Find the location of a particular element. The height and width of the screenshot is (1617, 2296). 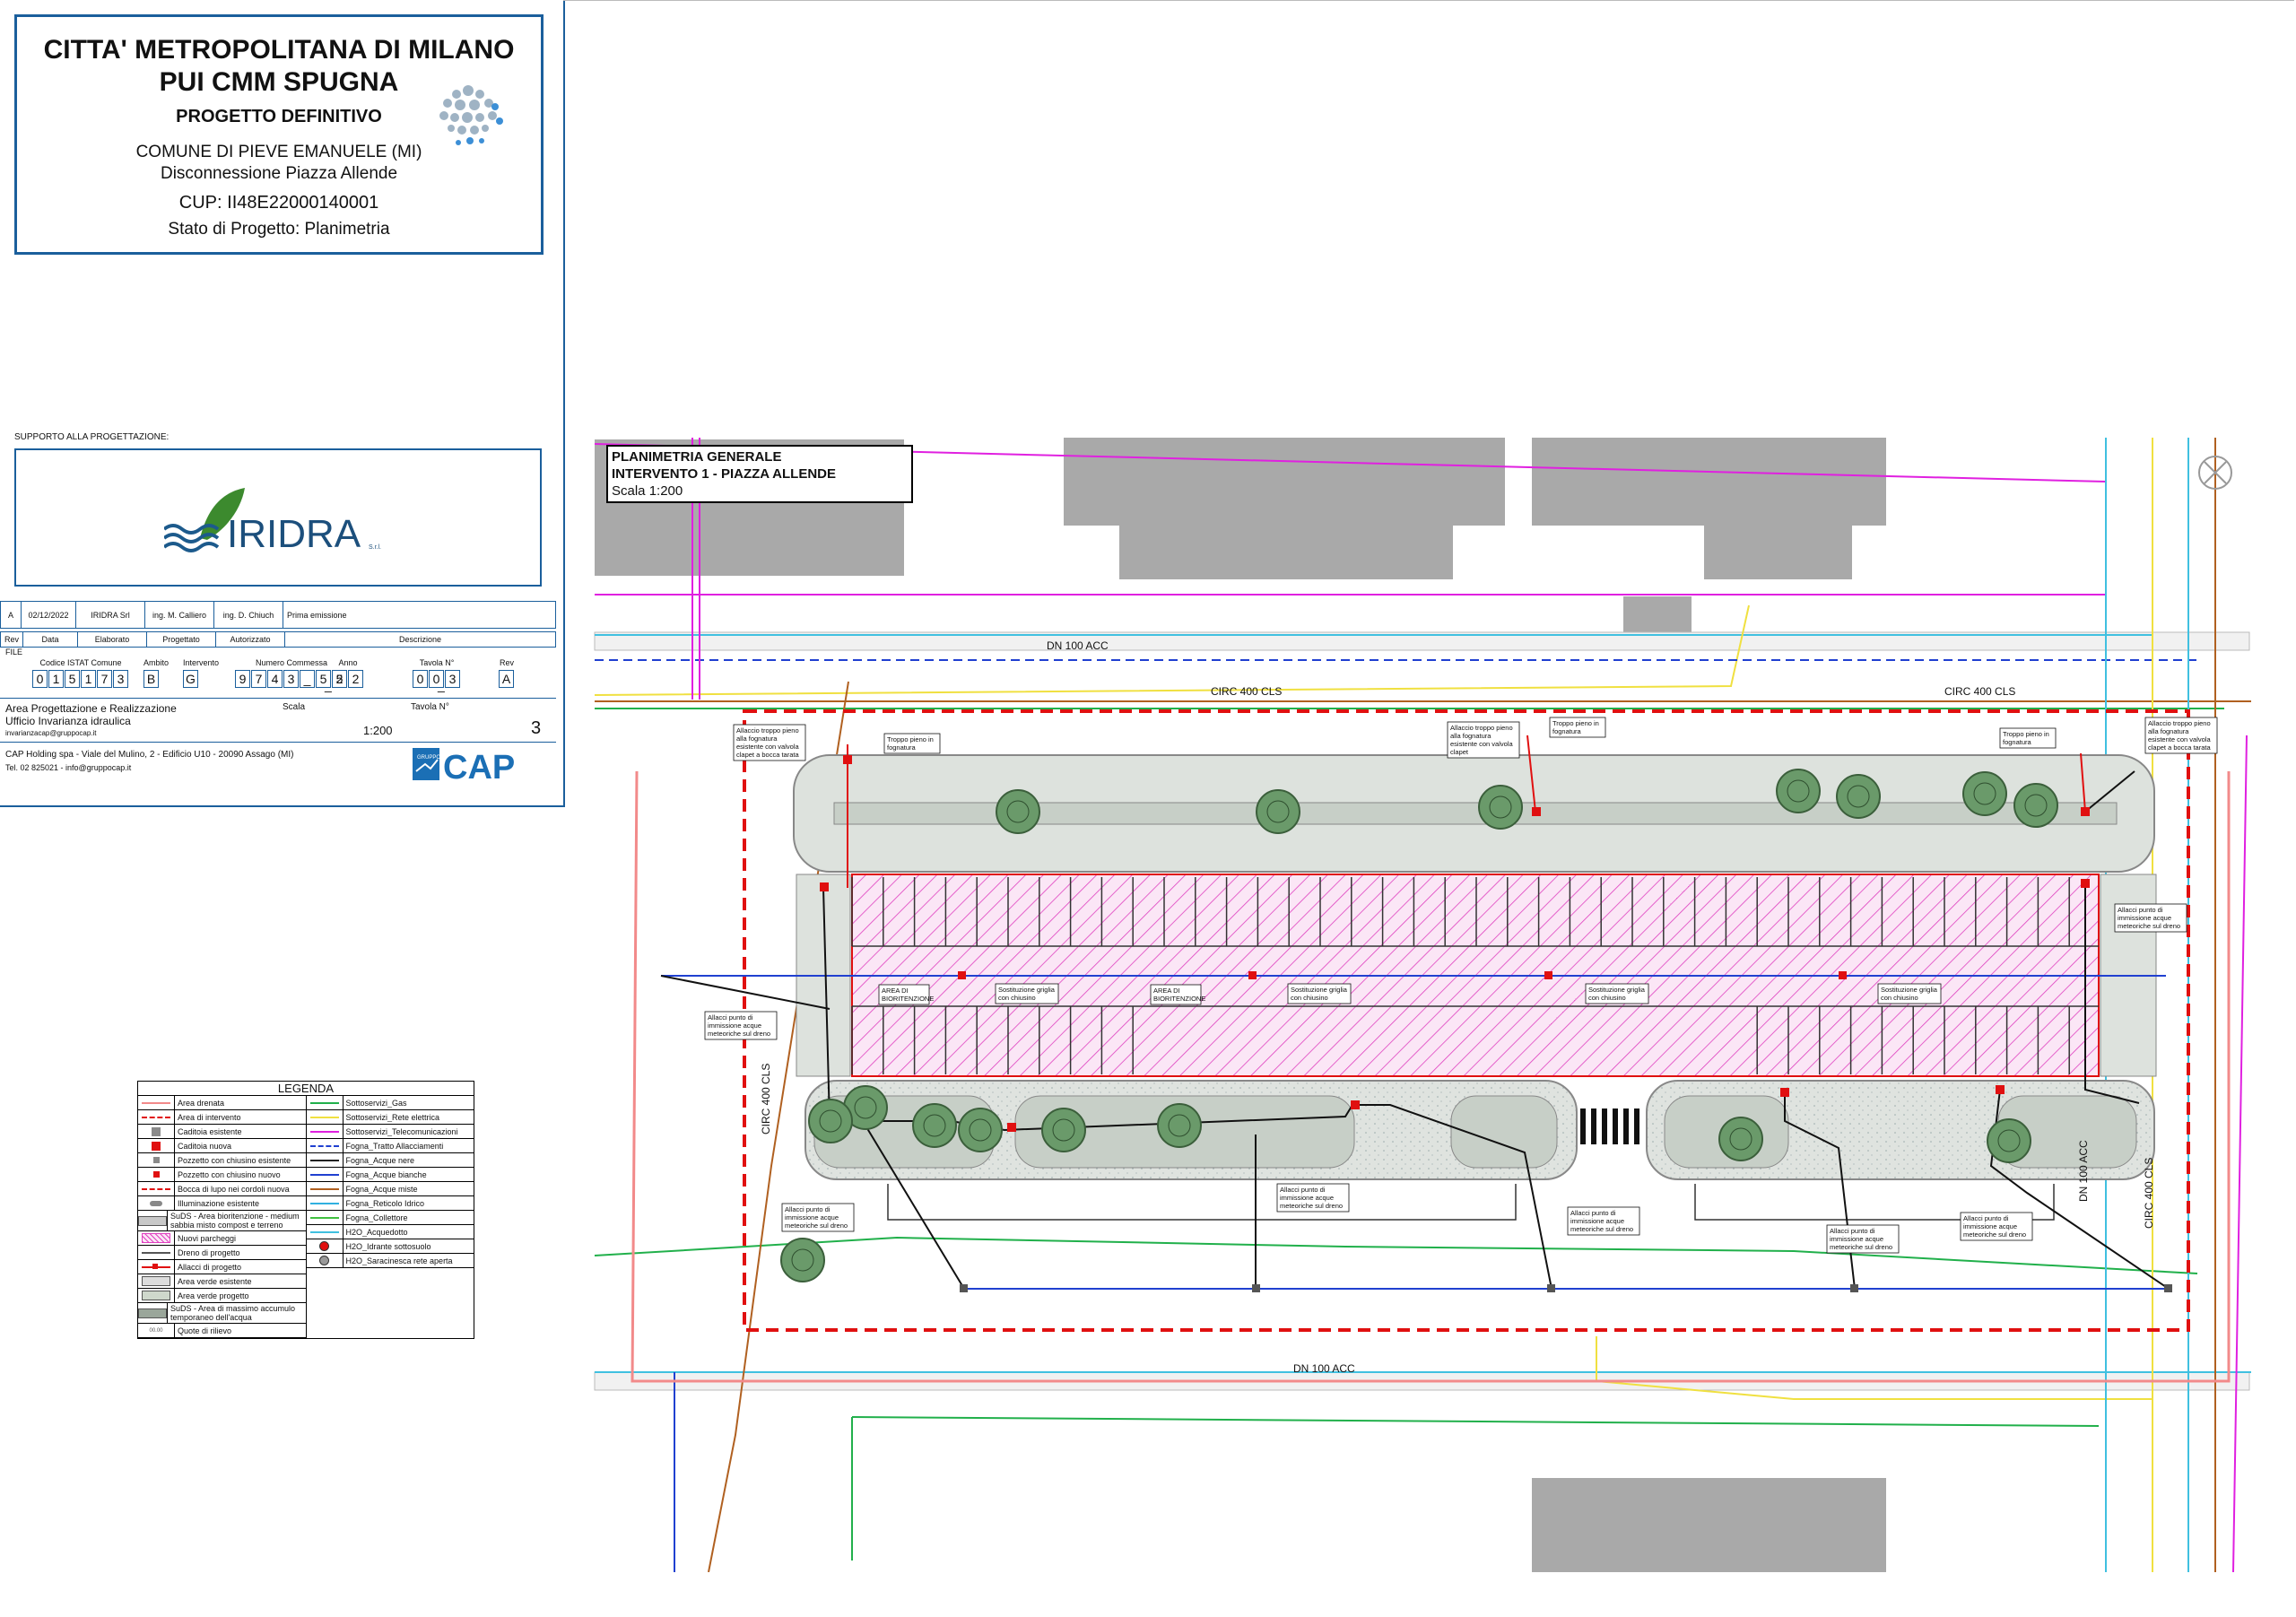

file-code-char: 7 is located at coordinates (258, 679).